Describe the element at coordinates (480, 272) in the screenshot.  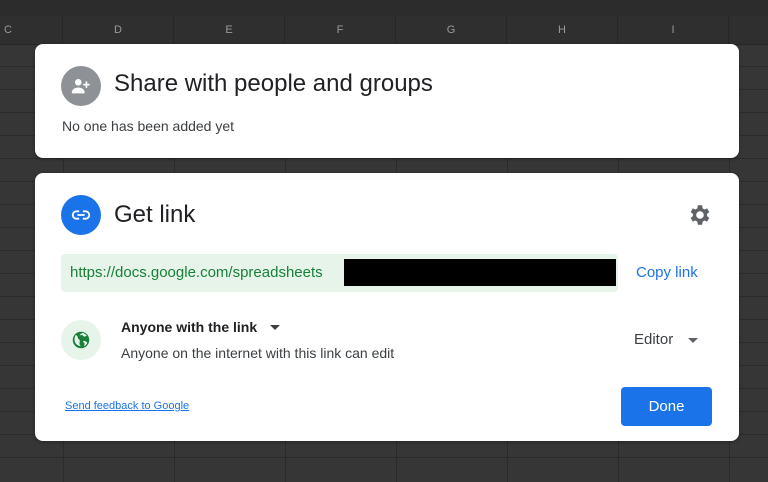
I see `redacted-url-block` at that location.